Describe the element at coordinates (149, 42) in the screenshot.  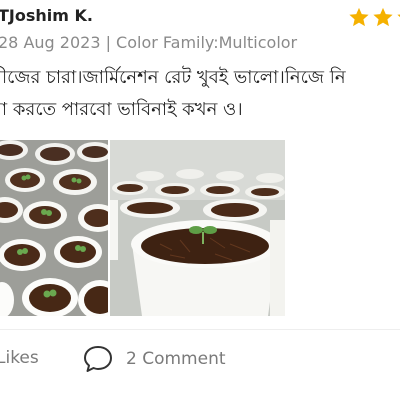
I see `review-meta: 28 Aug 2023 | Color Family:Multicolor` at that location.